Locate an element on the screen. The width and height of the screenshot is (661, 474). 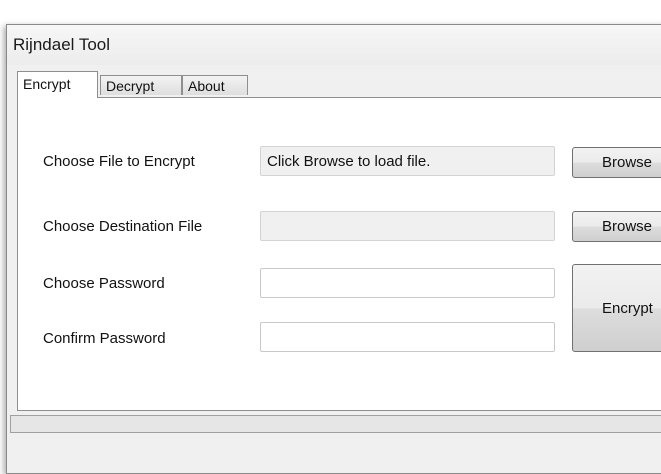
browse-source-button: Browse is located at coordinates (616, 162).